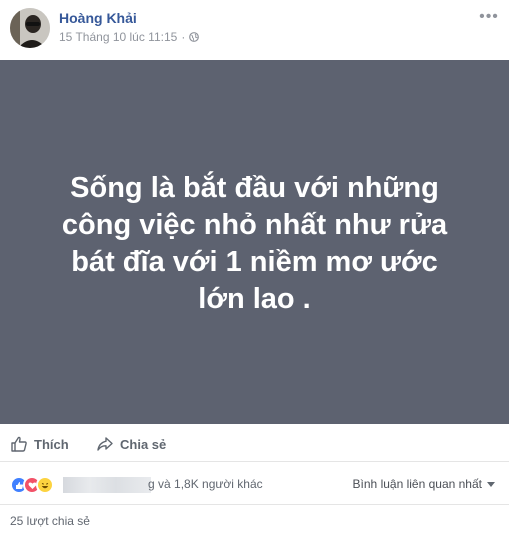 This screenshot has height=535, width=509. I want to click on reaction-icons, so click(32, 485).